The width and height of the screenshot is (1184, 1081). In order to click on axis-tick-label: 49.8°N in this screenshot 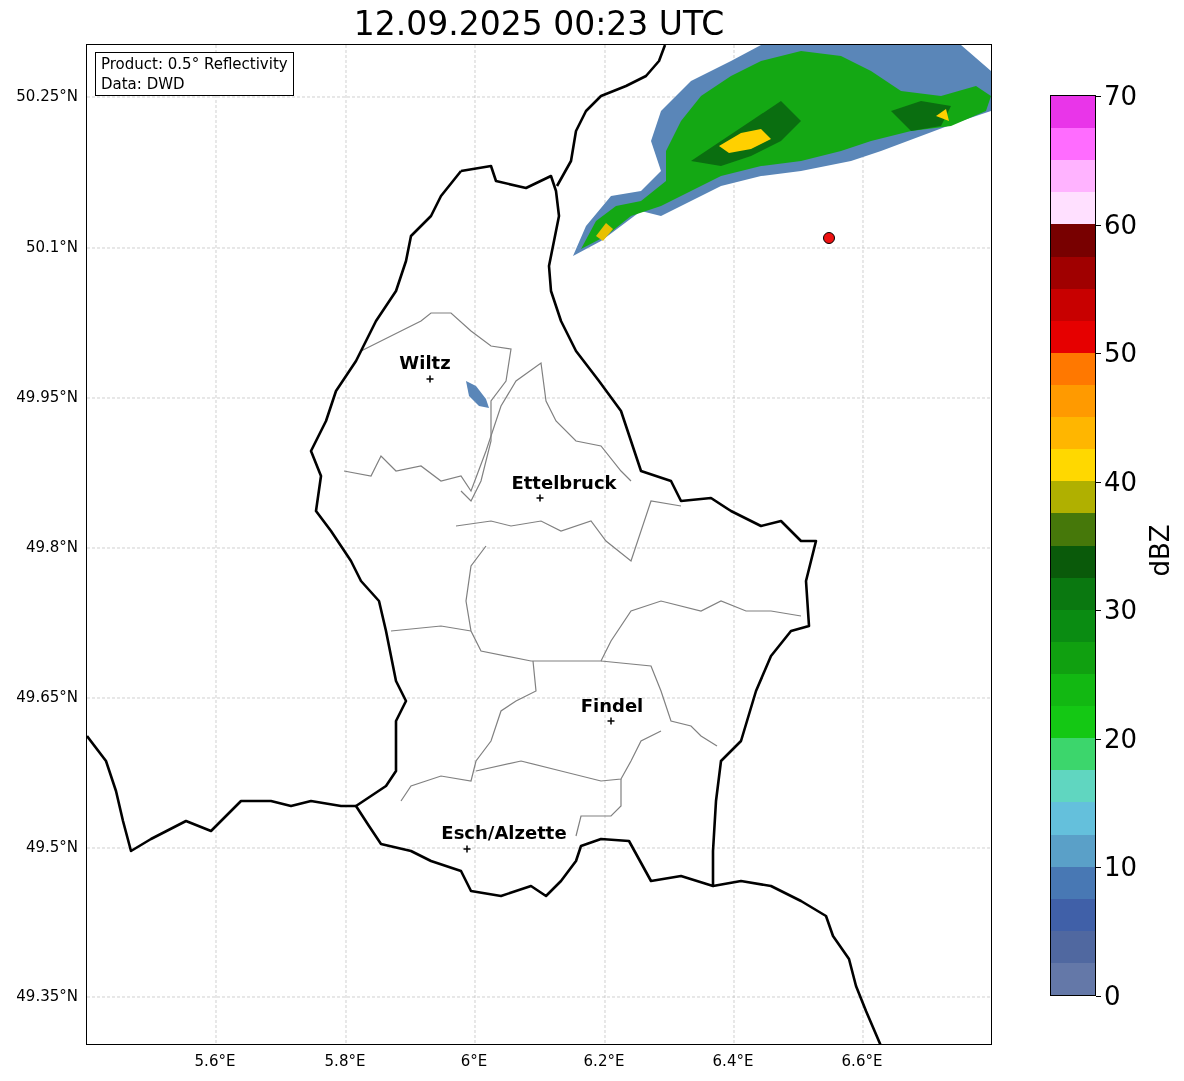, I will do `click(51, 547)`.